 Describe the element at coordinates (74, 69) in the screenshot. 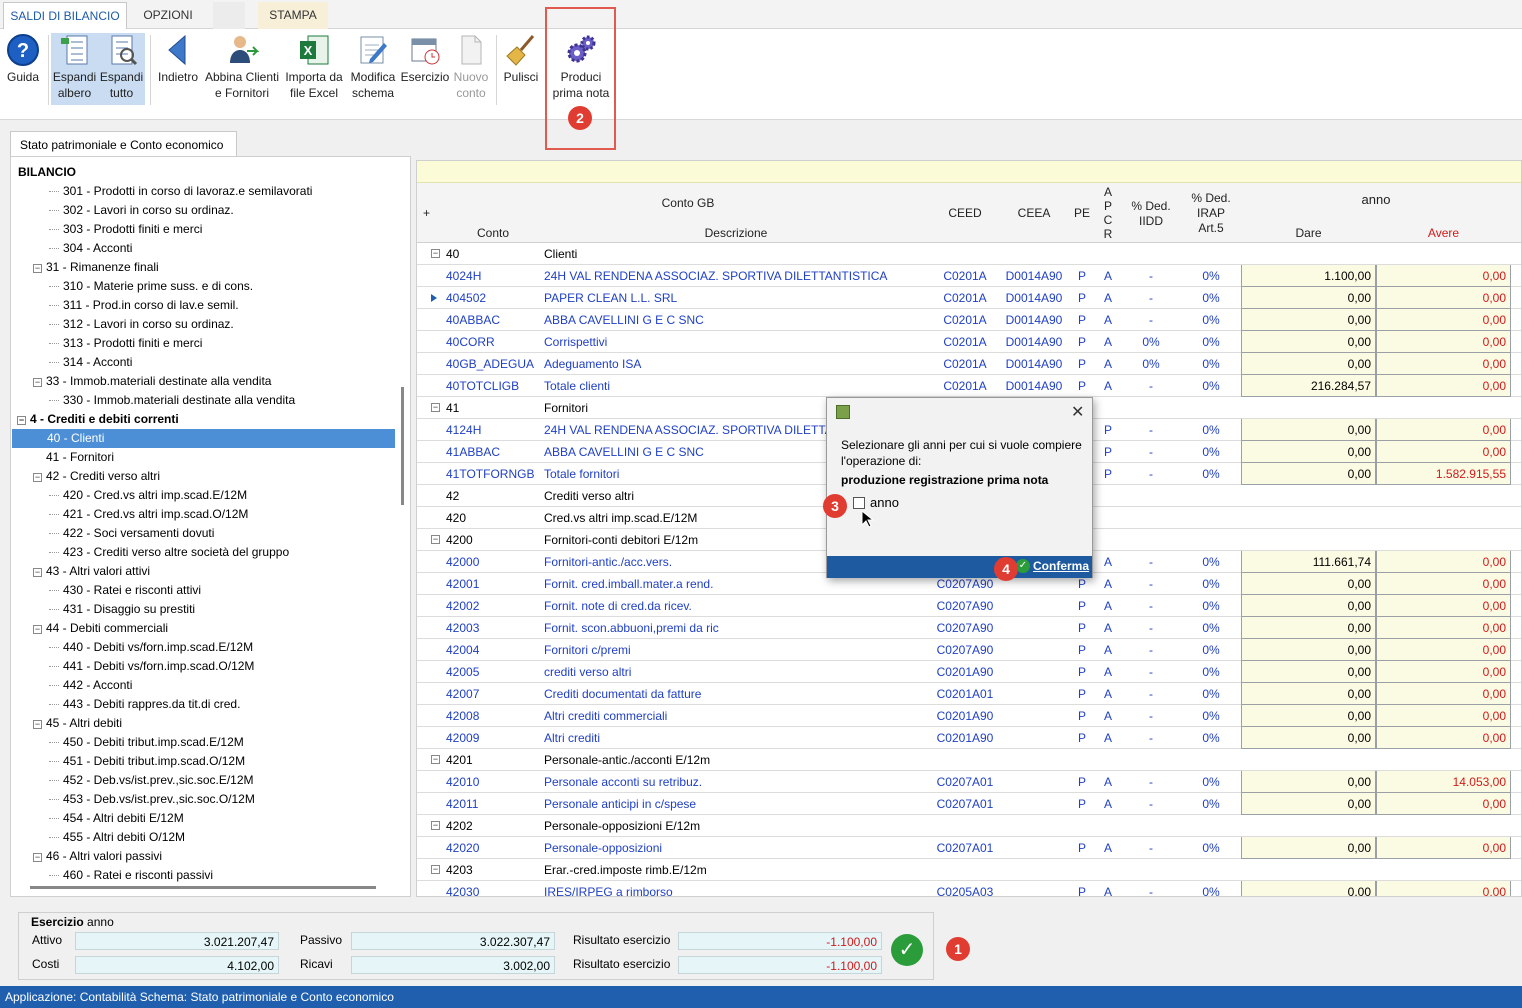

I see `espandi-albero-button: Espandi albero` at that location.